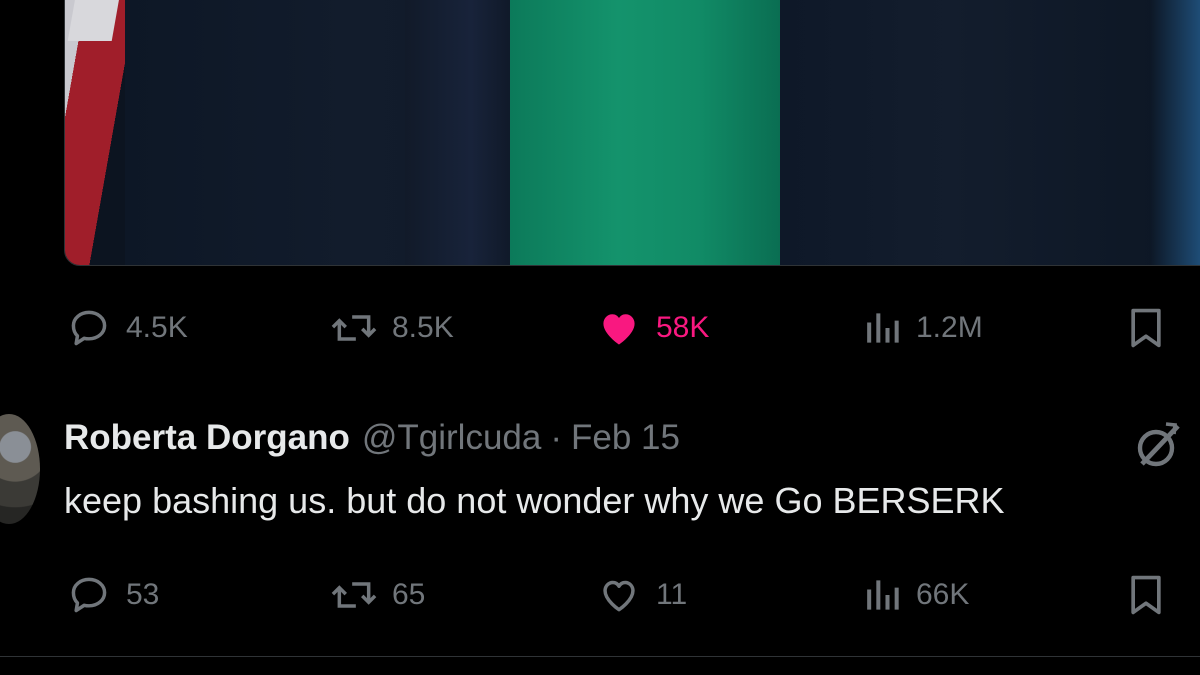 This screenshot has width=1200, height=675. I want to click on reply-button: 53, so click(112, 595).